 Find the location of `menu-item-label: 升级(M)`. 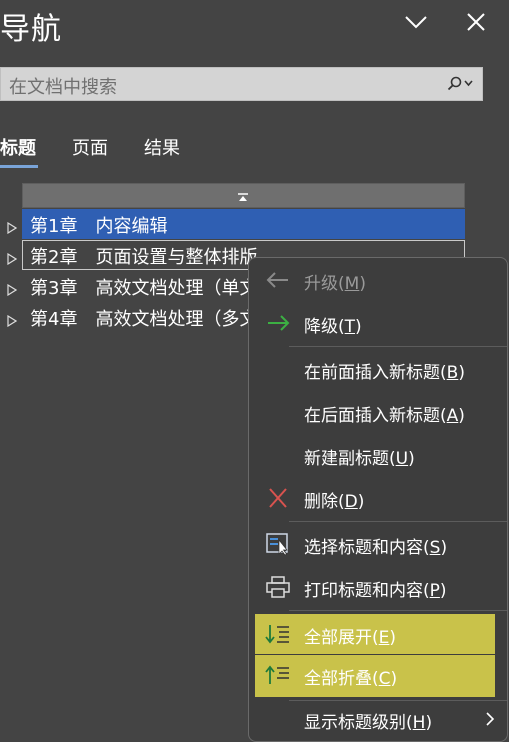

menu-item-label: 升级(M) is located at coordinates (335, 284).